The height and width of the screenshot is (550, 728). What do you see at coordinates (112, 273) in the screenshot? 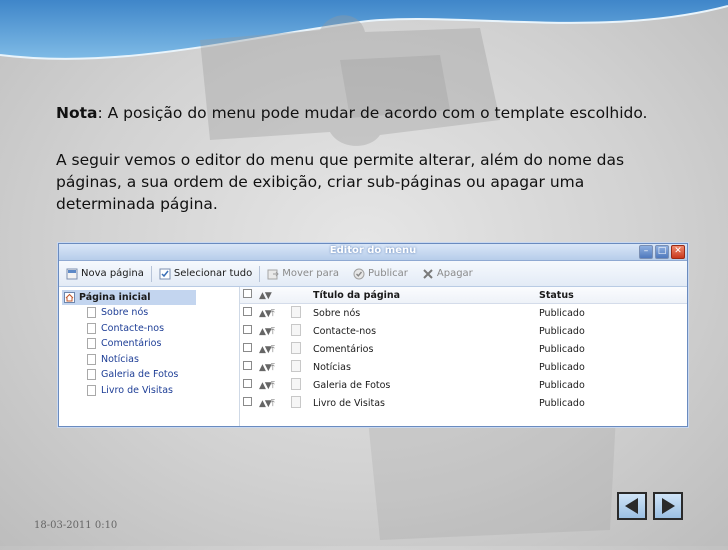
I see `new-page-label: Nova página` at bounding box center [112, 273].